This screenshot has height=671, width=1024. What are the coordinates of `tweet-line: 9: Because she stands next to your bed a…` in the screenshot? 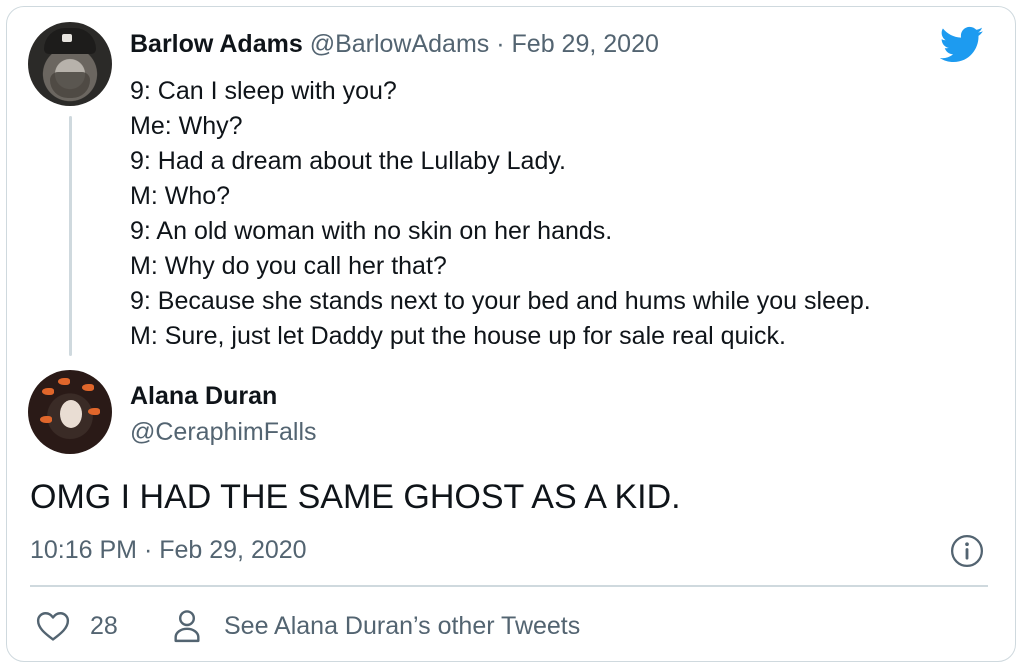 It's located at (500, 301).